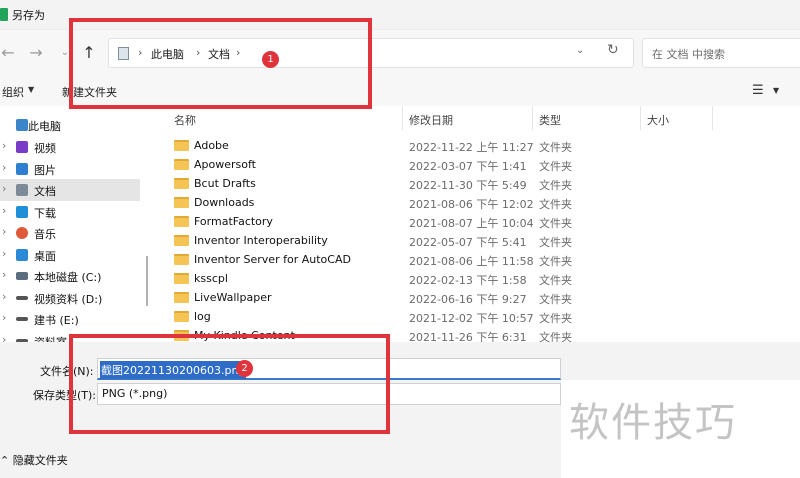 This screenshot has width=800, height=478. What do you see at coordinates (468, 166) in the screenshot?
I see `file-date: 2022-03-07 下午 1:41` at bounding box center [468, 166].